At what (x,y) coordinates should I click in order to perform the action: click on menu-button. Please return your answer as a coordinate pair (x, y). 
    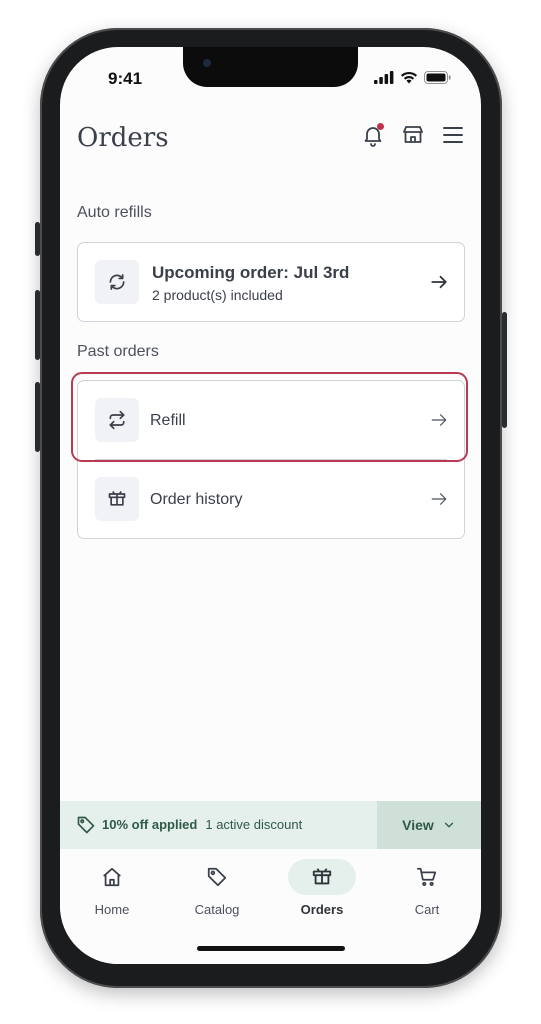
    Looking at the image, I should click on (453, 135).